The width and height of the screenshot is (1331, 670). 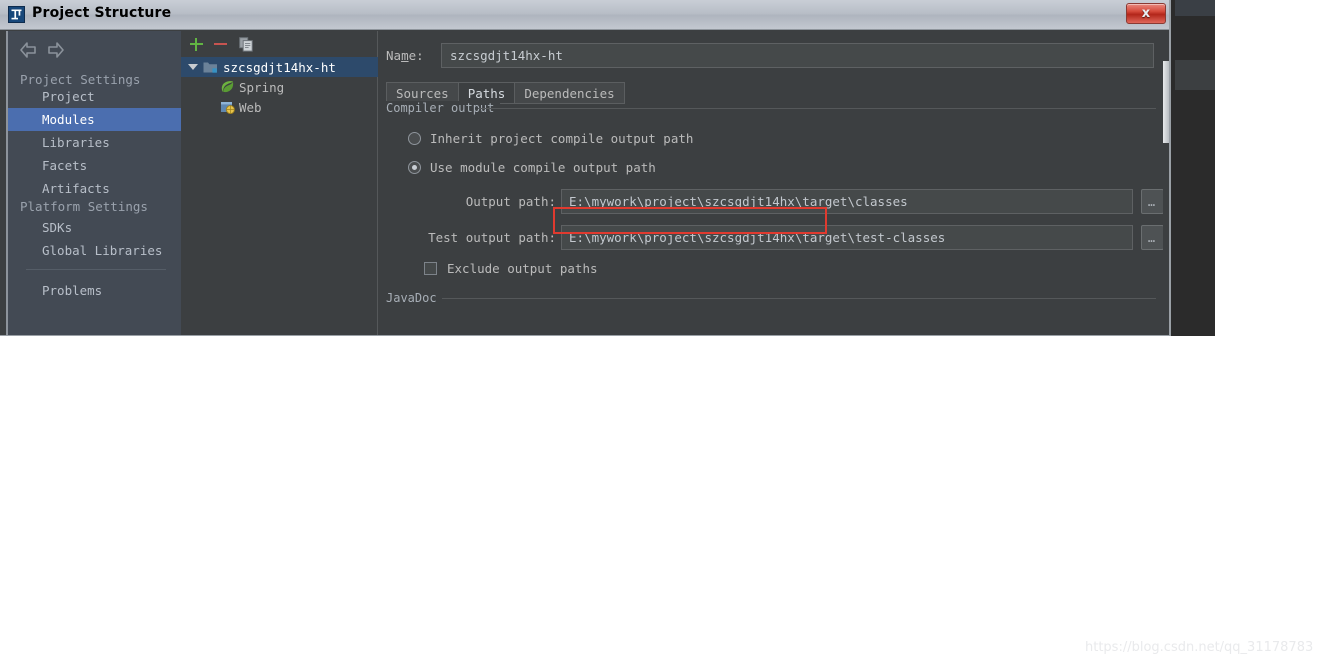 What do you see at coordinates (405, 55) in the screenshot?
I see `module-name-label: Name:` at bounding box center [405, 55].